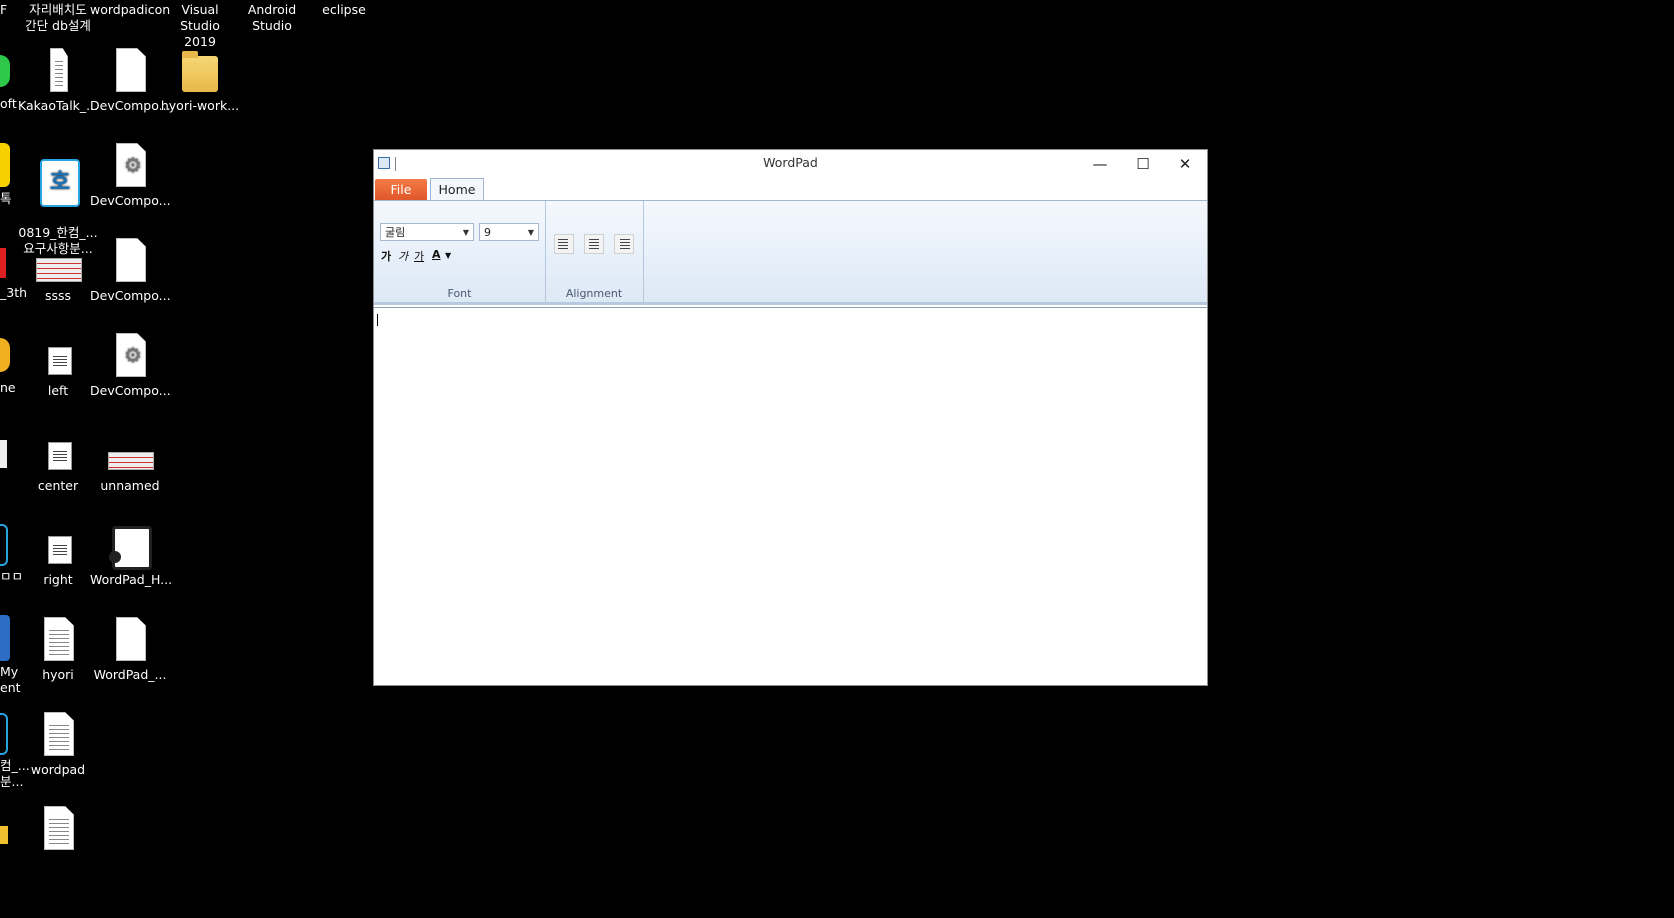 The height and width of the screenshot is (918, 1674). I want to click on chrome-app-icon, so click(5, 355).